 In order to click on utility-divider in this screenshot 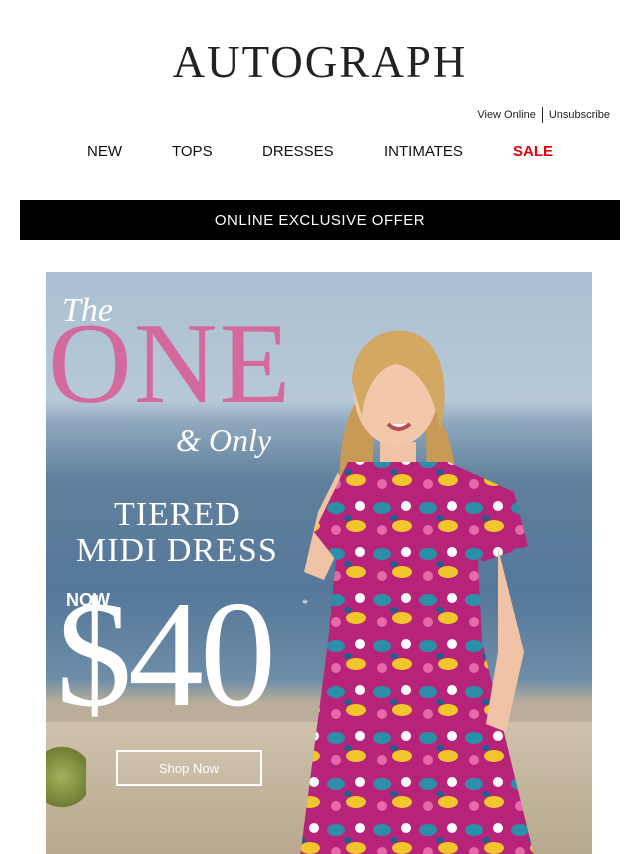, I will do `click(542, 115)`.